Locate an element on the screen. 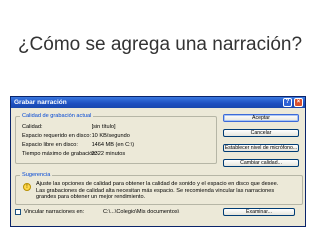 The height and width of the screenshot is (240, 320). max-time-label: Tiempo máximo de grabación: is located at coordinates (60, 154).